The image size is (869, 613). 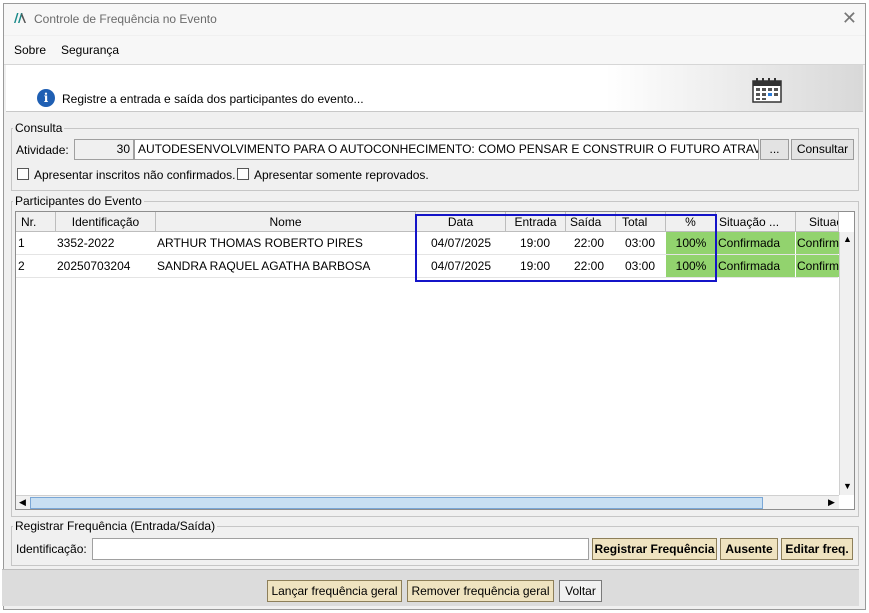 What do you see at coordinates (831, 502) in the screenshot?
I see `scroll-right-icon: ▶` at bounding box center [831, 502].